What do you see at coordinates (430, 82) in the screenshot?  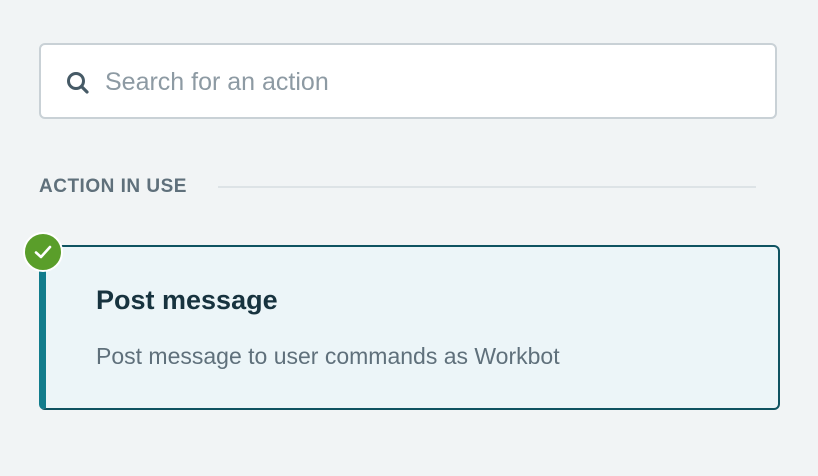 I see `search-input` at bounding box center [430, 82].